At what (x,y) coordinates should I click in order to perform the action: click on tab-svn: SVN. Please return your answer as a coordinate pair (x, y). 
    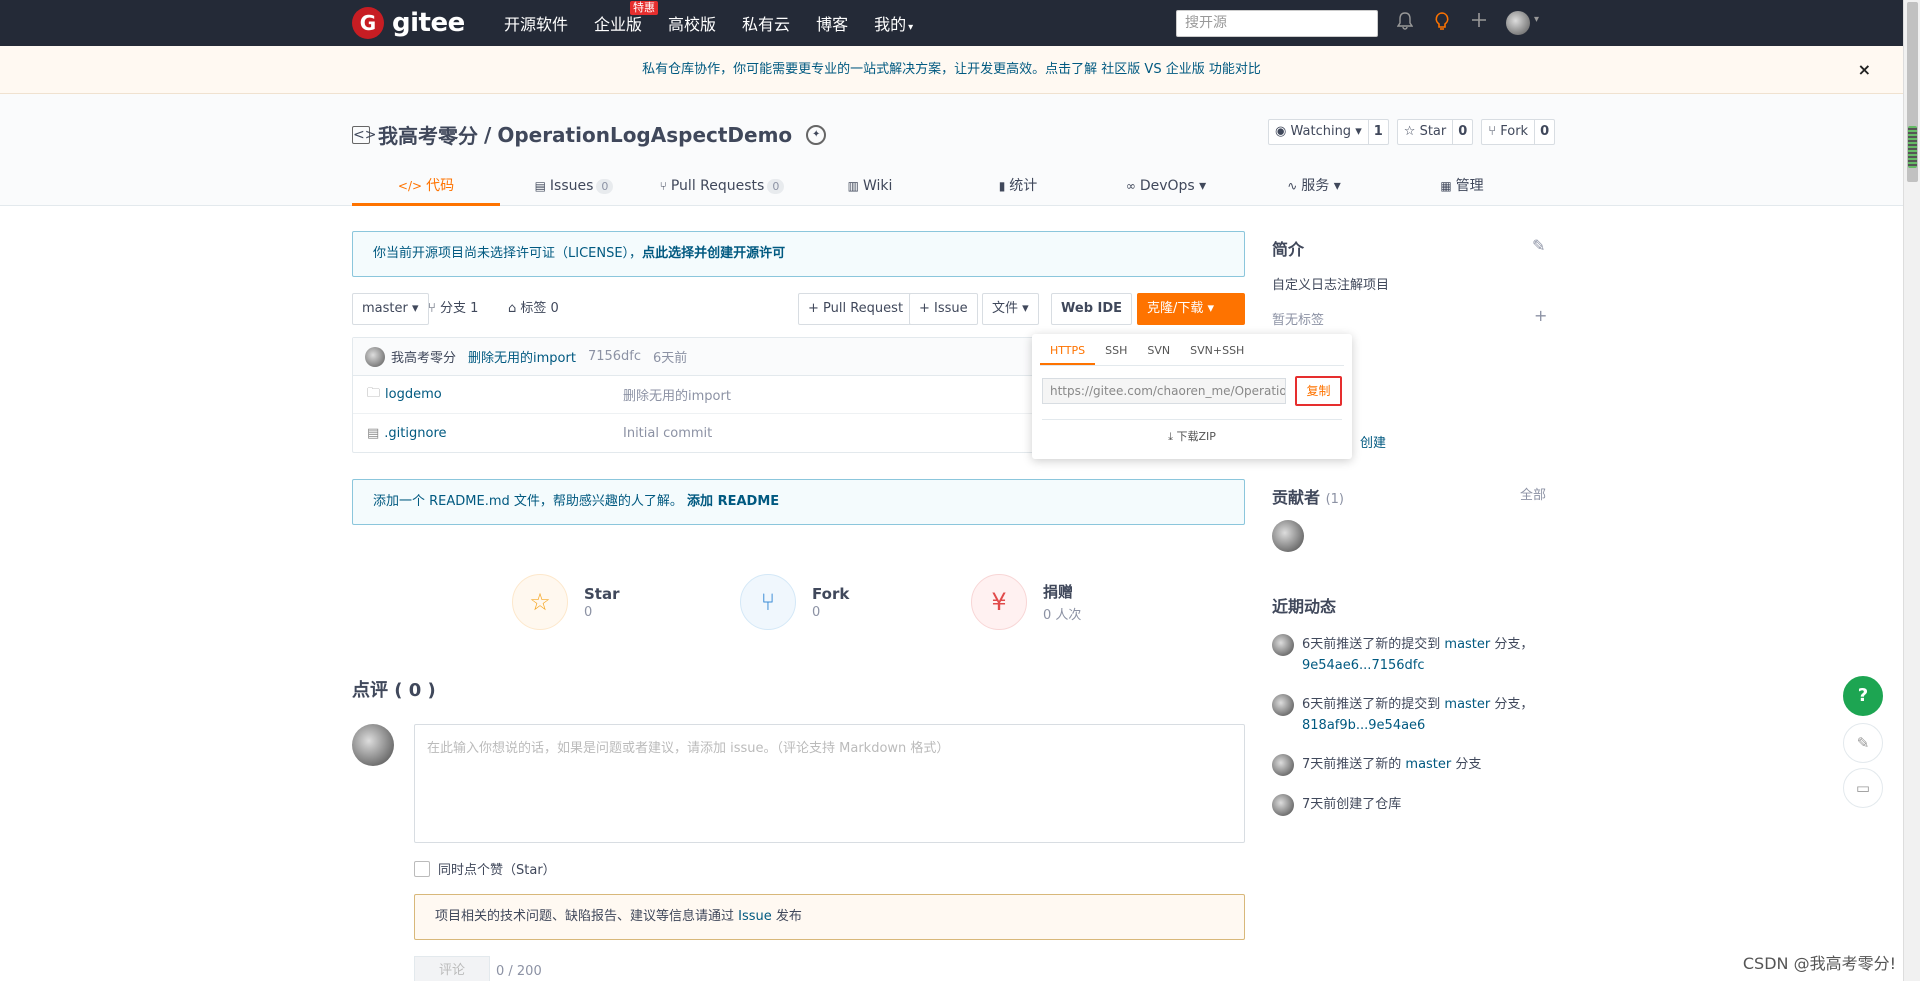
    Looking at the image, I should click on (1158, 349).